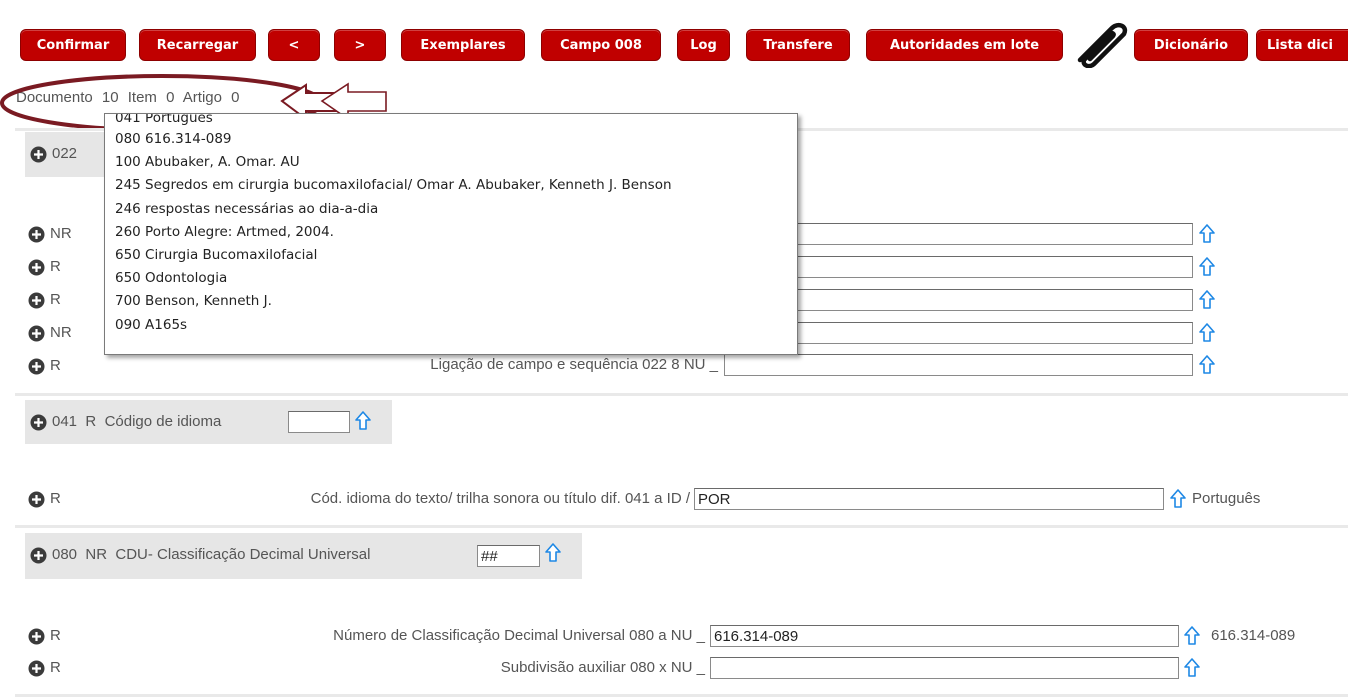  I want to click on previous-button: <, so click(294, 45).